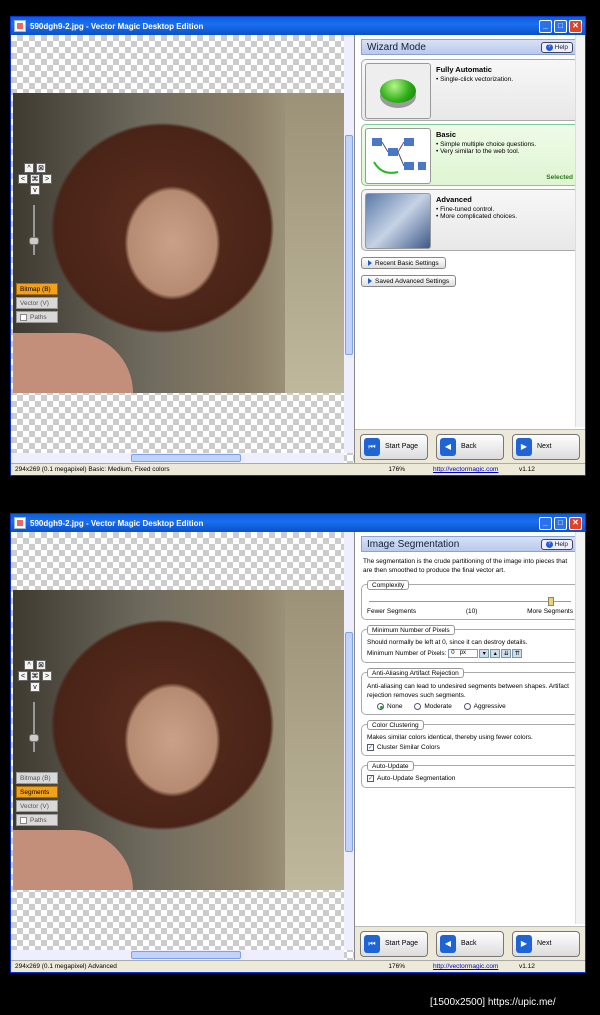 The width and height of the screenshot is (600, 1015). I want to click on start-page-icon: ⏮, so click(372, 446).